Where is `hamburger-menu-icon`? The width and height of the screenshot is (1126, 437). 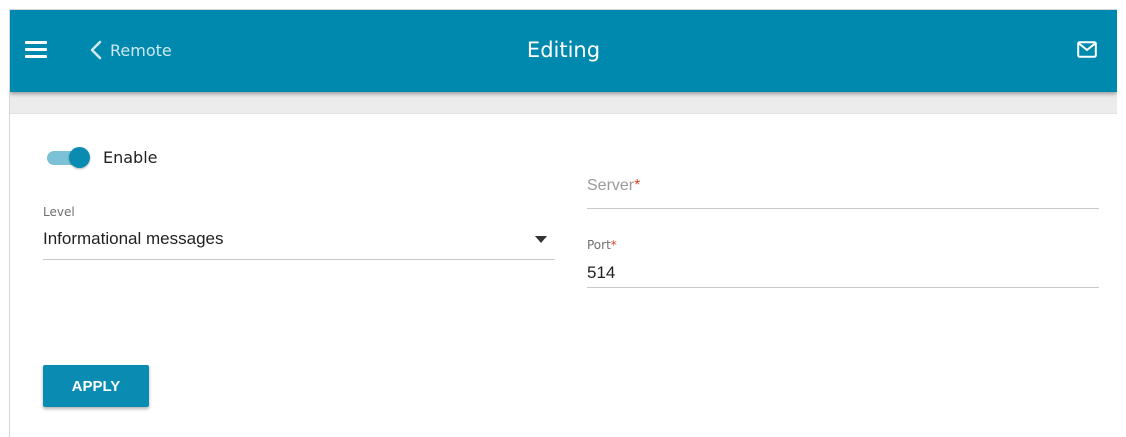 hamburger-menu-icon is located at coordinates (36, 50).